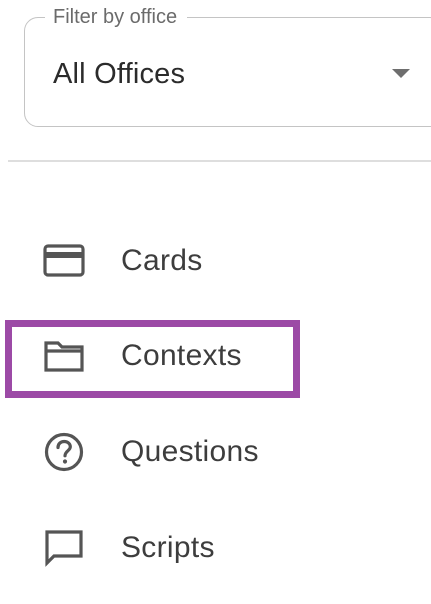  Describe the element at coordinates (215, 261) in the screenshot. I see `nav-item-cards: Cards` at that location.